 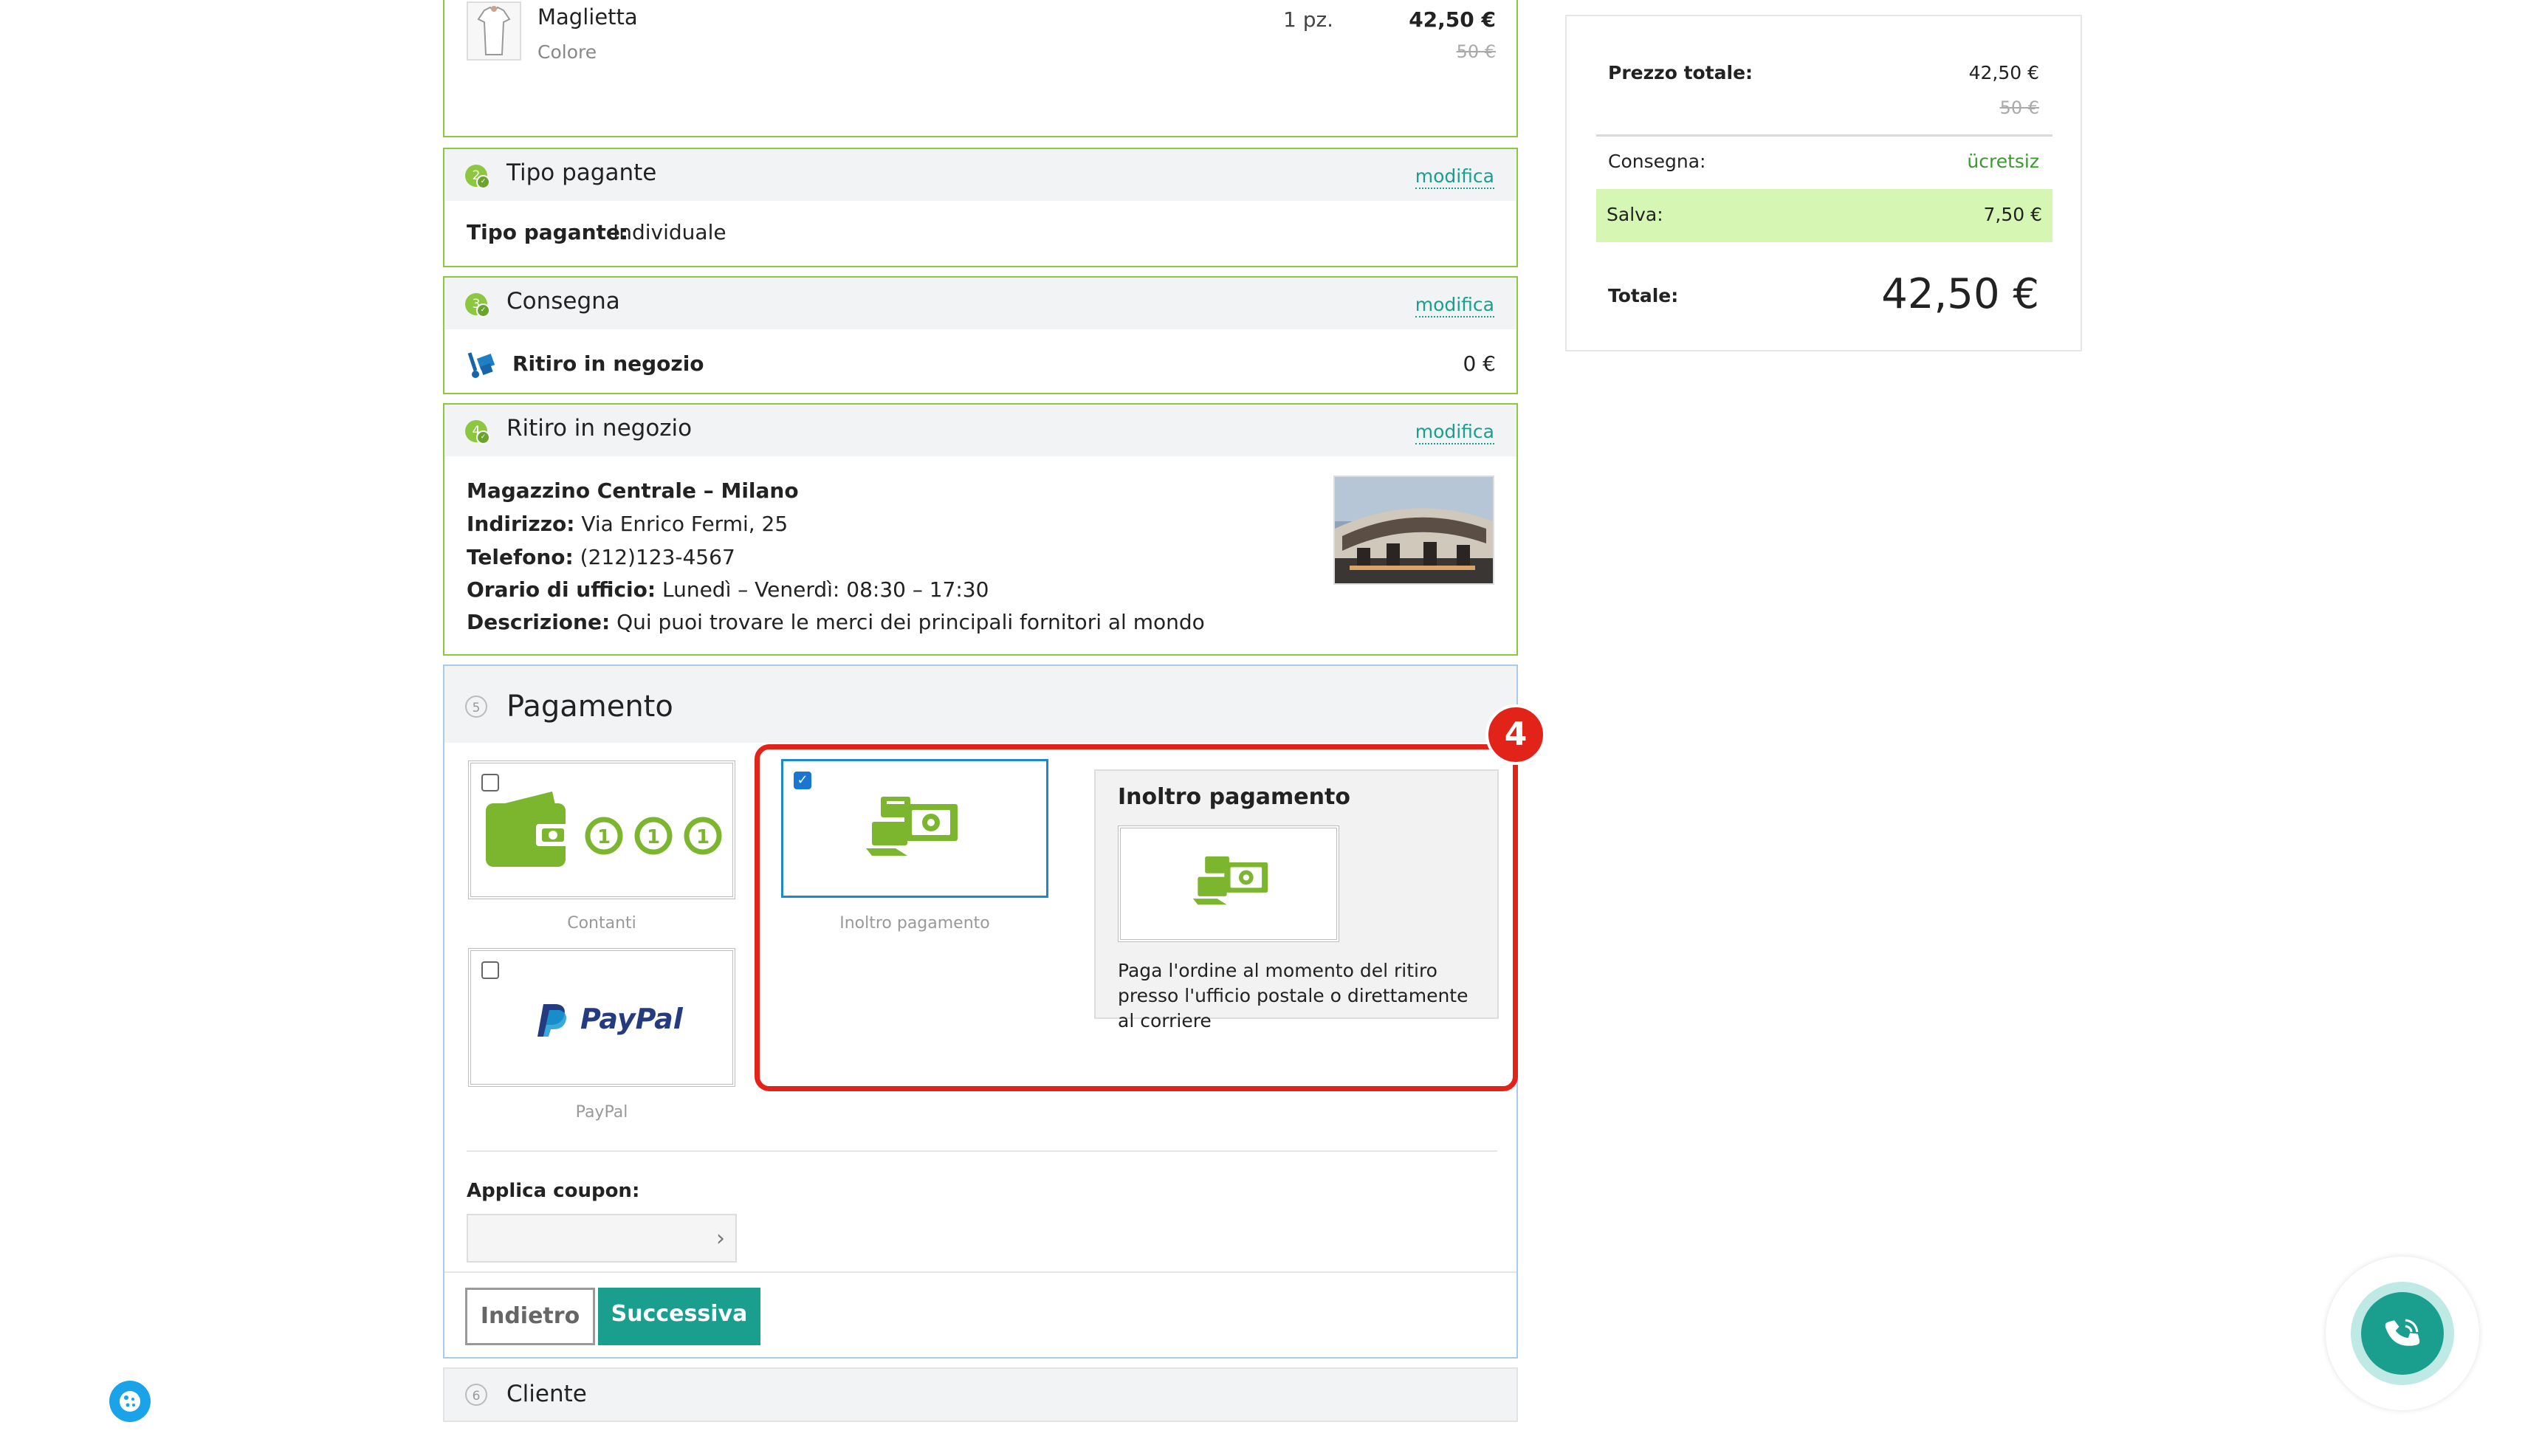 I want to click on paypal-logo-text: PayPal, so click(x=631, y=1019).